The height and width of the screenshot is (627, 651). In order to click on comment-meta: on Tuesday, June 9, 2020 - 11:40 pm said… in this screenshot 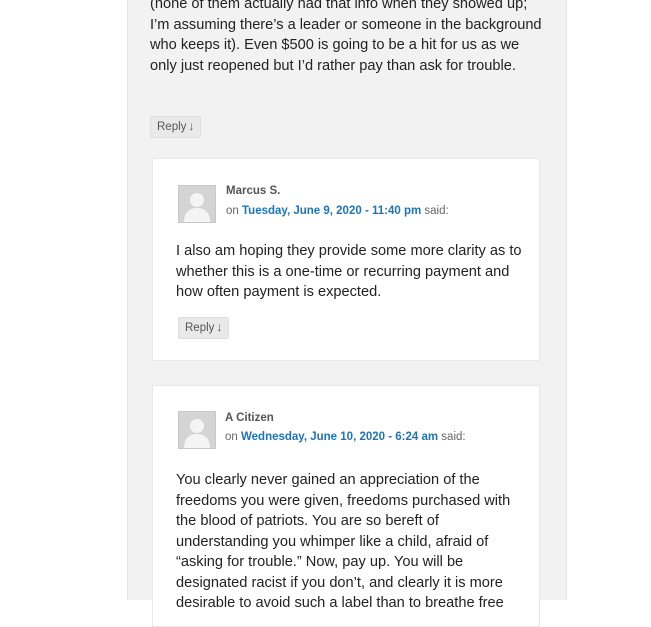, I will do `click(337, 211)`.